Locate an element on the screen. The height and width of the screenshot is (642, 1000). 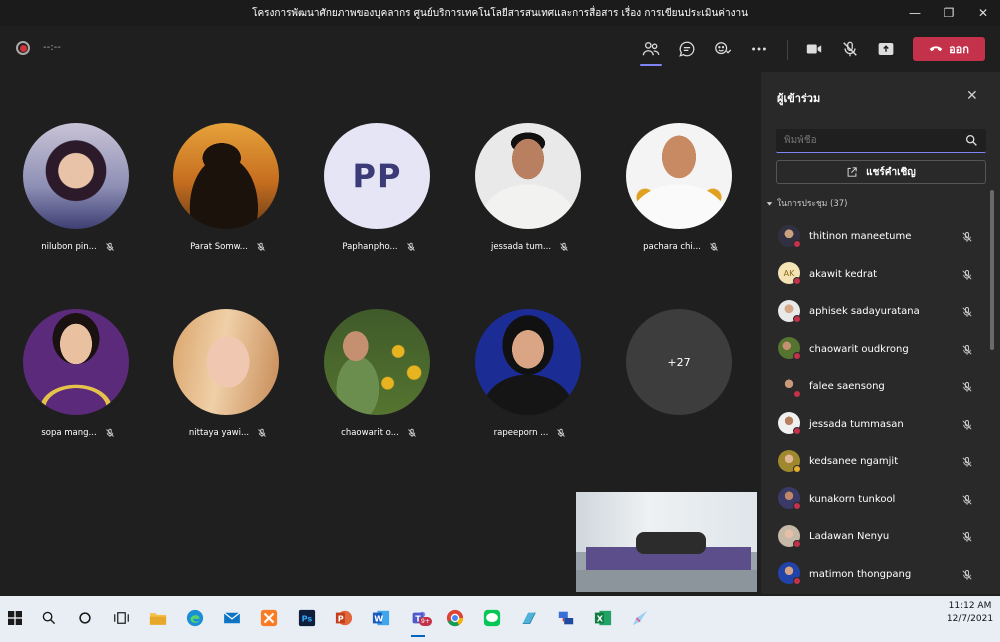
taskbar-search-button is located at coordinates (49, 618).